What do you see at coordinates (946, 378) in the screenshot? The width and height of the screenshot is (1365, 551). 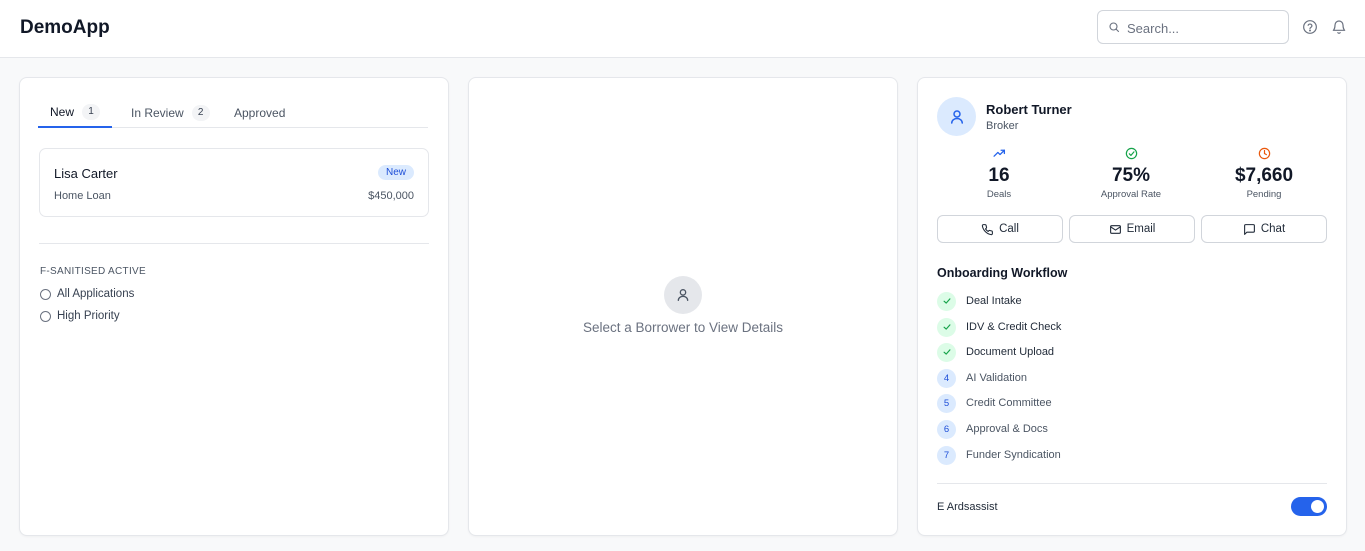 I see `step-number: 4` at bounding box center [946, 378].